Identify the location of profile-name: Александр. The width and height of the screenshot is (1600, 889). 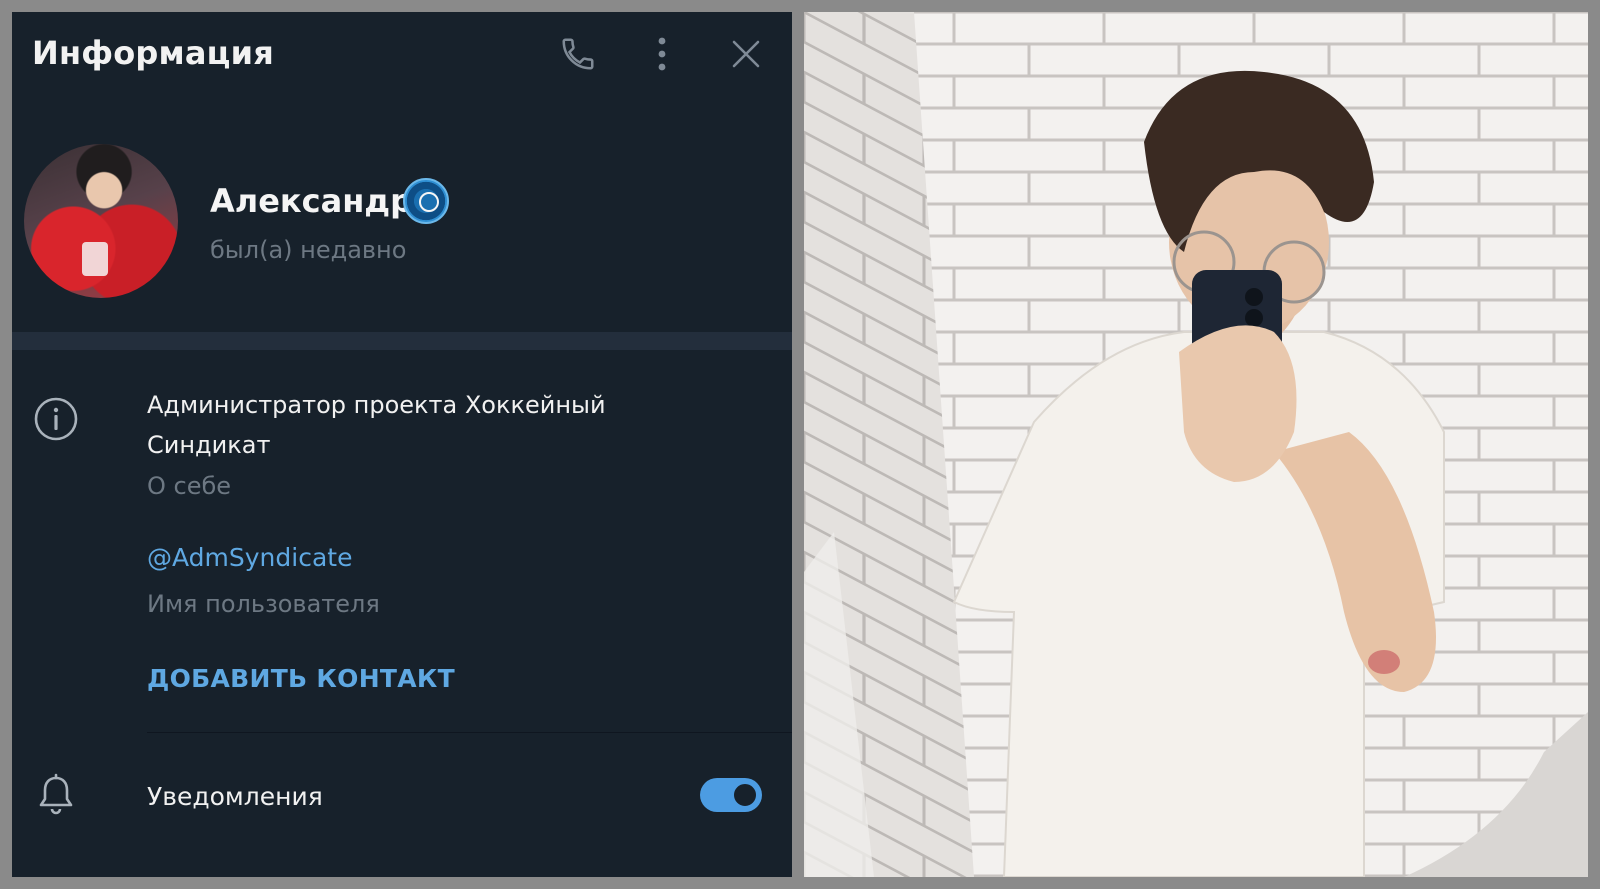
(312, 201).